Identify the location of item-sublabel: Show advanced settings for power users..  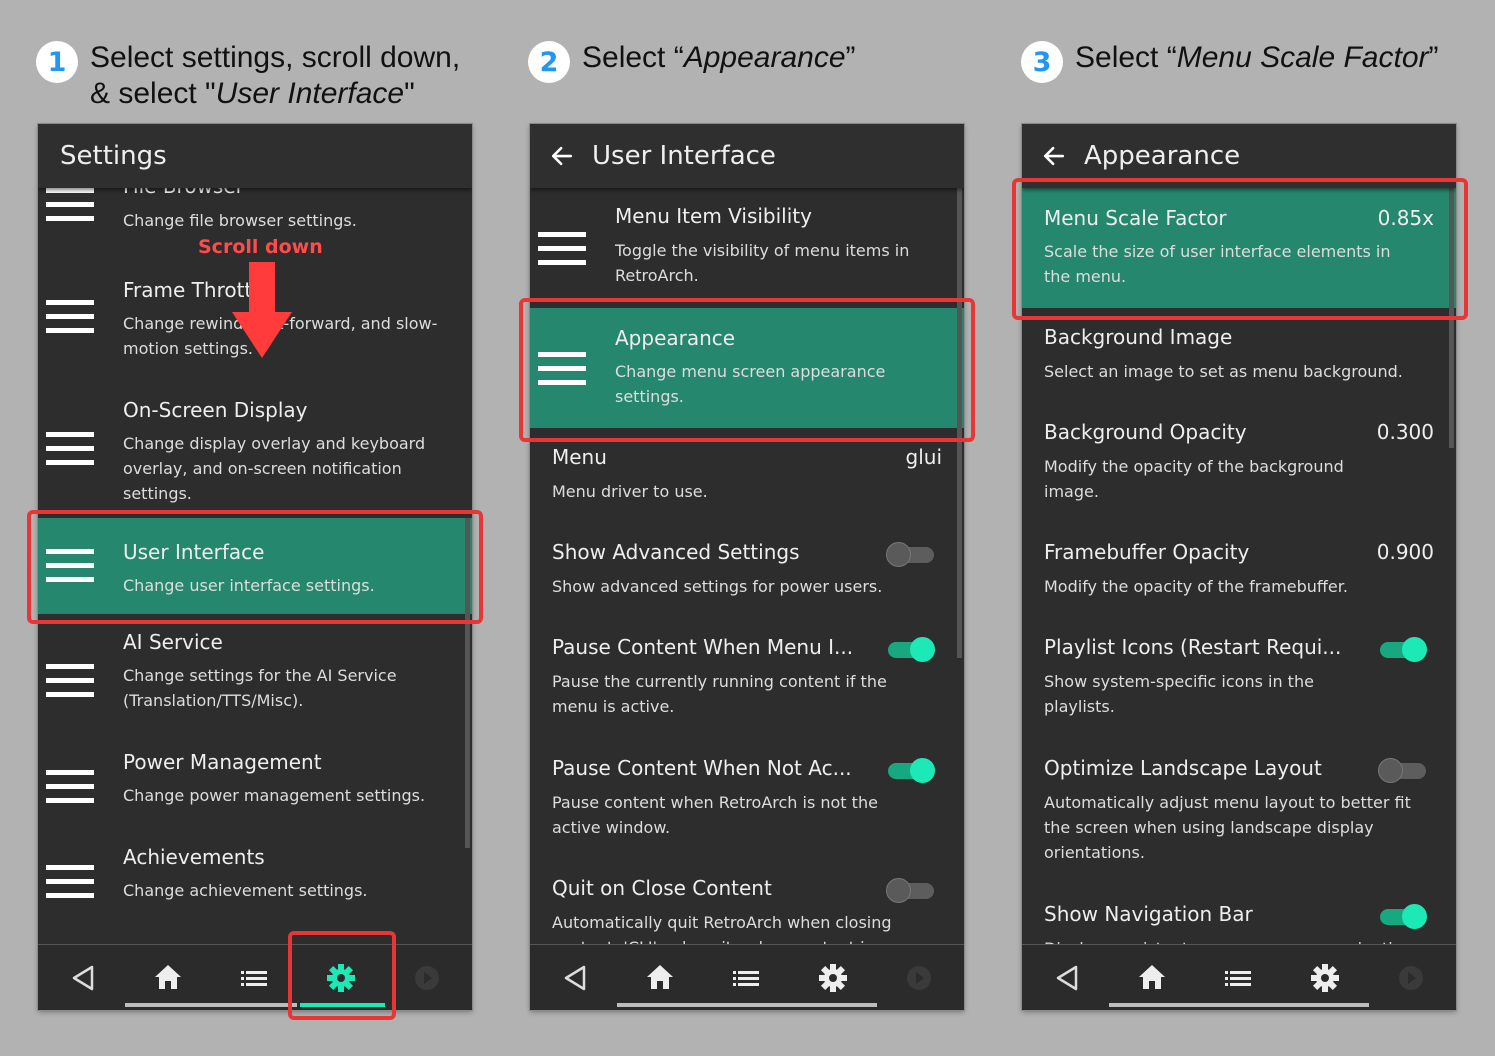
(717, 586).